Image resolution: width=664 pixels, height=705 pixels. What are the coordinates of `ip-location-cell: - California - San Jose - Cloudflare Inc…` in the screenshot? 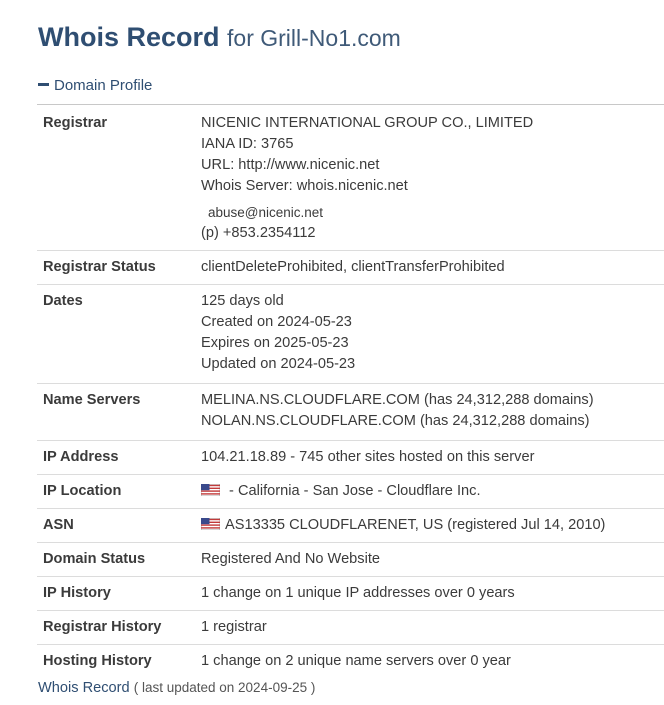 It's located at (432, 492).